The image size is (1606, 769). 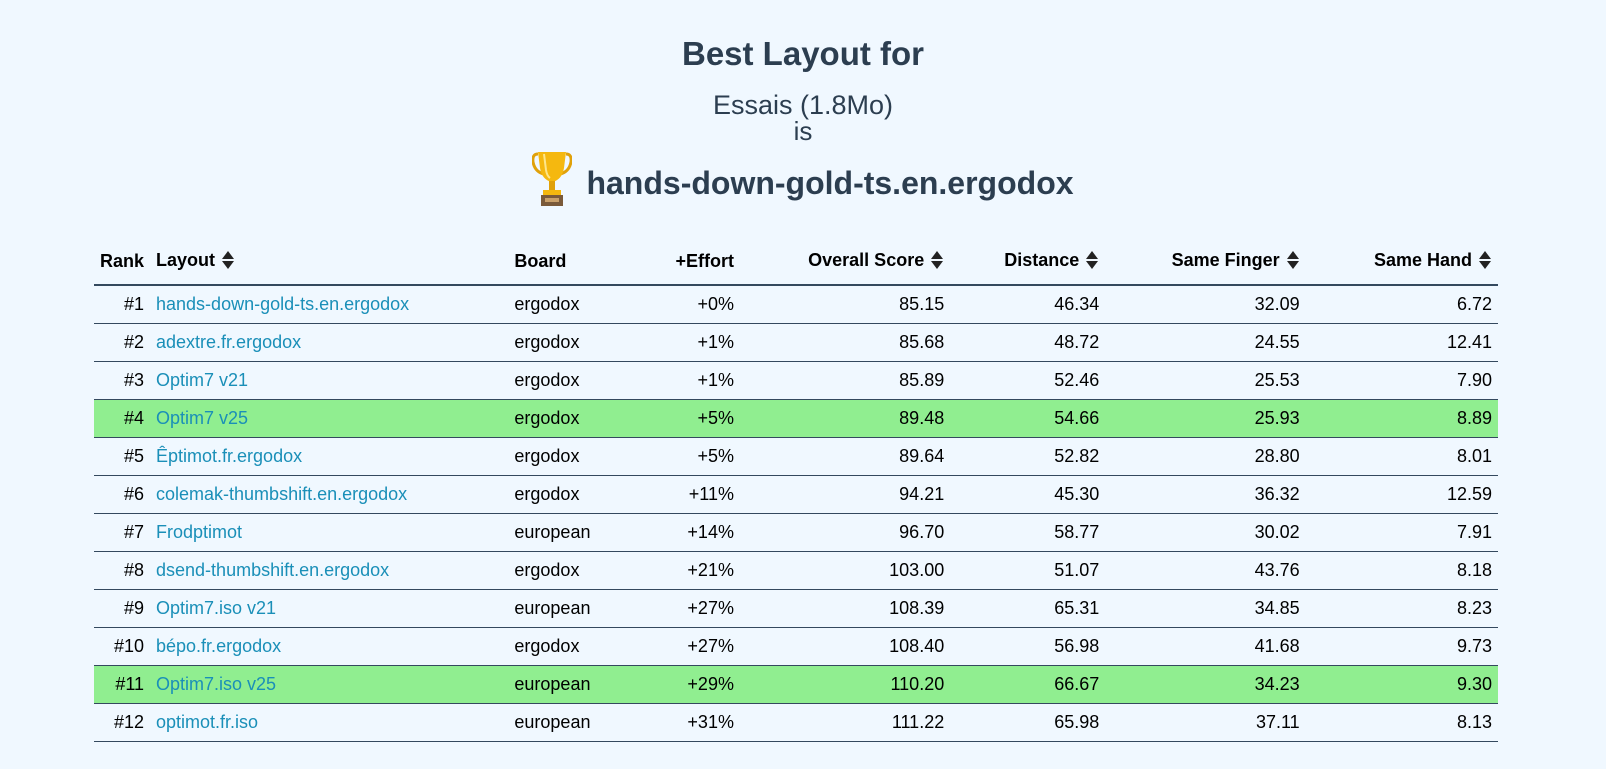 I want to click on same-finger-cell: 30.02, so click(x=1205, y=532).